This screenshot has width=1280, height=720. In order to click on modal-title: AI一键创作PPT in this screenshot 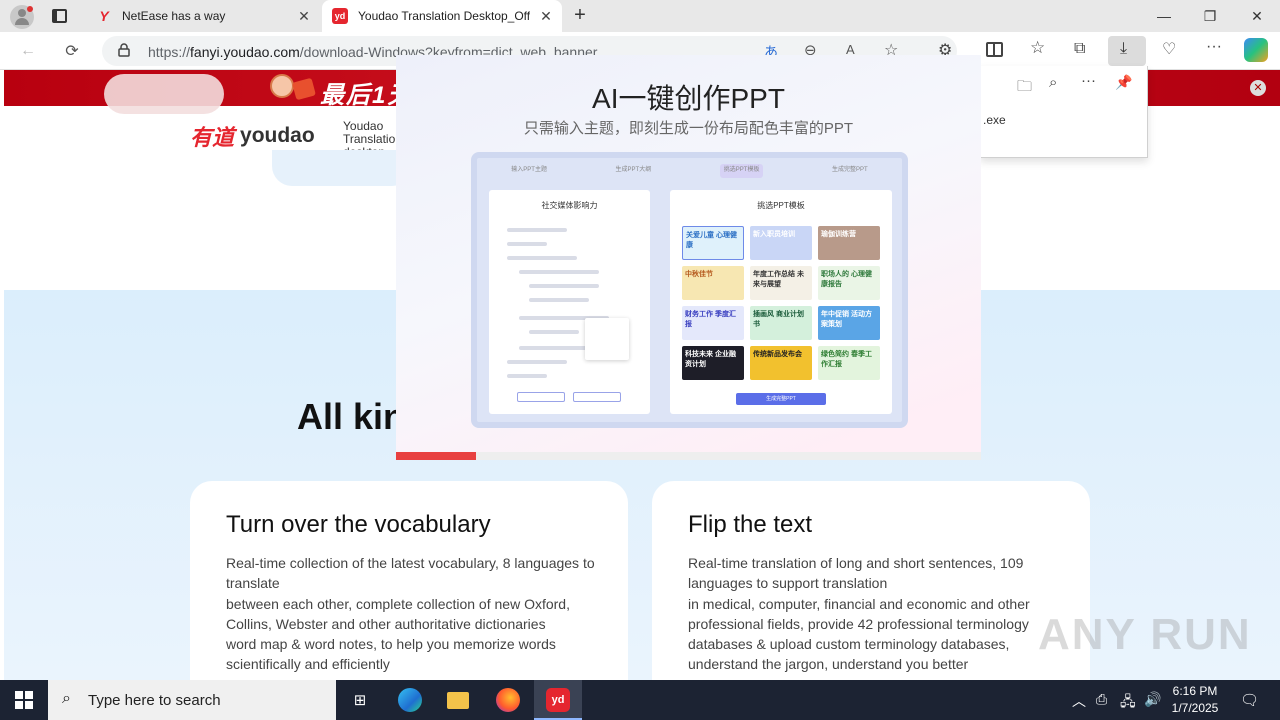, I will do `click(688, 98)`.